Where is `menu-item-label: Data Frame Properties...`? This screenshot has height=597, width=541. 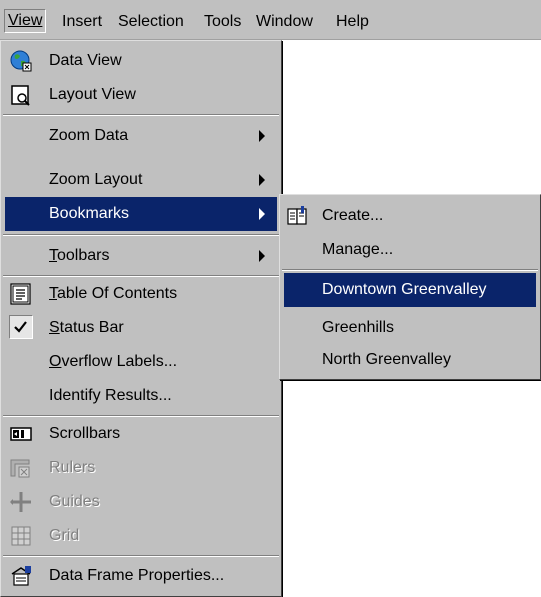 menu-item-label: Data Frame Properties... is located at coordinates (137, 575).